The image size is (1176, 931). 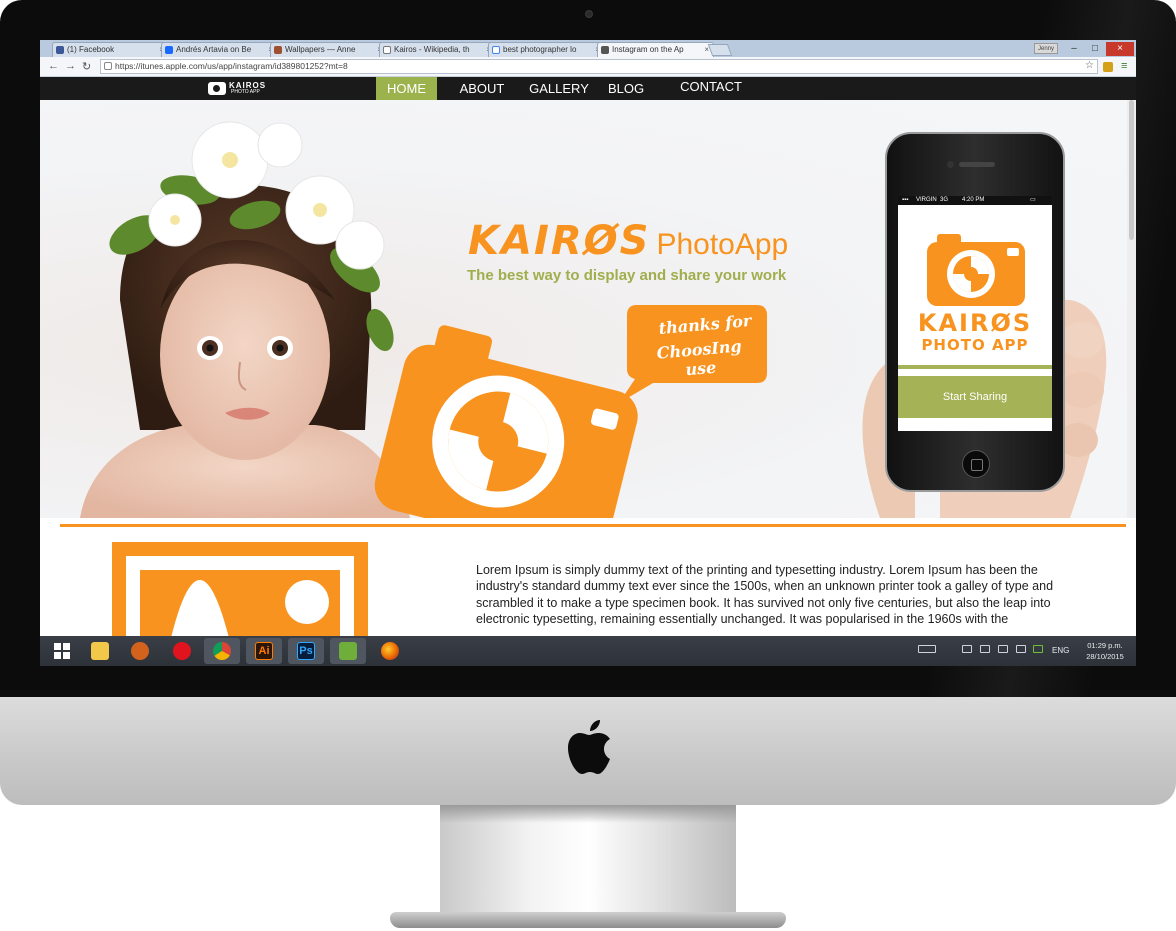 What do you see at coordinates (975, 345) in the screenshot?
I see `app-subtitle: PHOTO APP` at bounding box center [975, 345].